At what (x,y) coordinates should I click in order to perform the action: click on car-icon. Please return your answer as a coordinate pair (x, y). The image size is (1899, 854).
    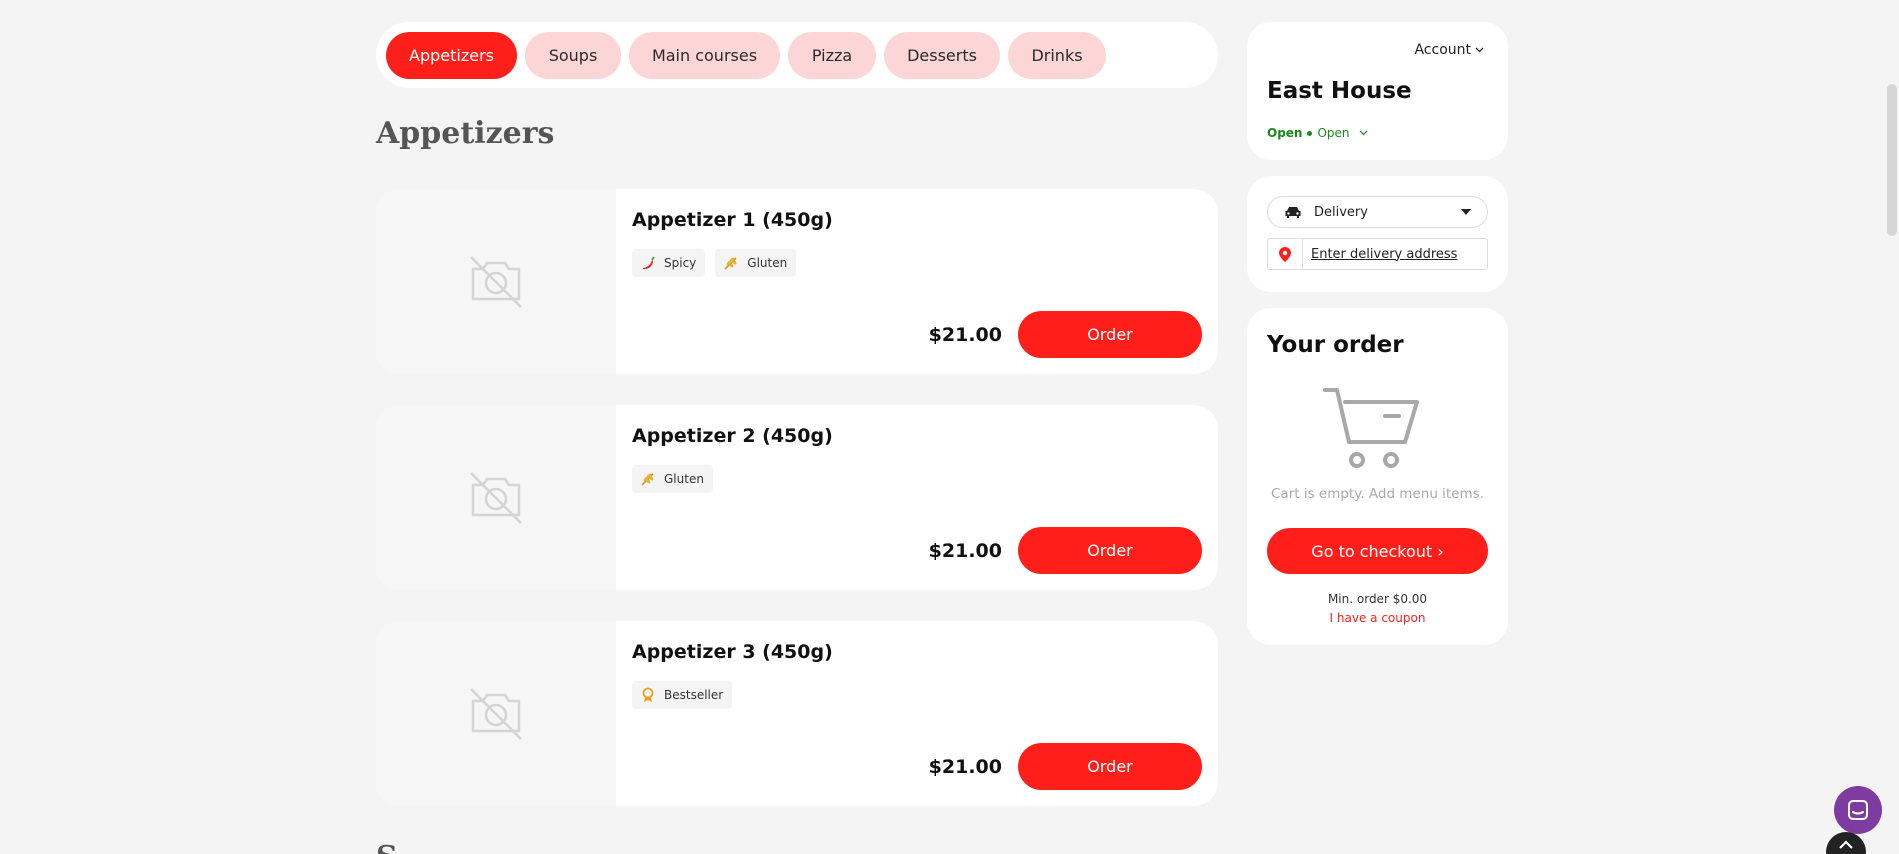
    Looking at the image, I should click on (1293, 212).